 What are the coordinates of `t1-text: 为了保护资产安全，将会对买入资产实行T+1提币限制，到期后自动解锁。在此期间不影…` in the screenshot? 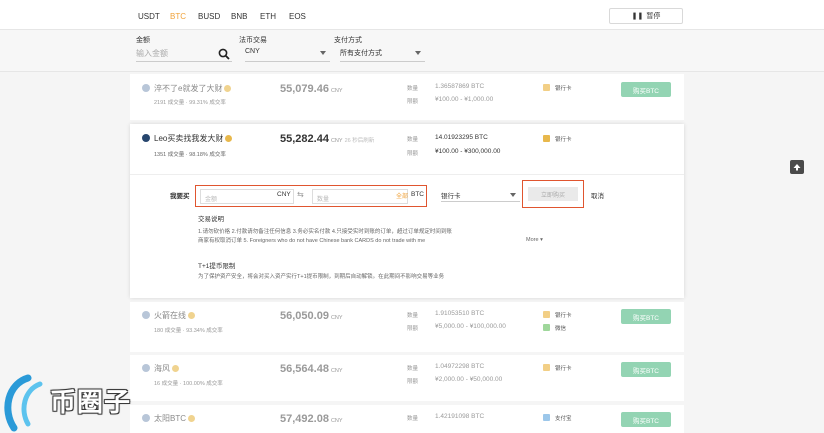 It's located at (321, 277).